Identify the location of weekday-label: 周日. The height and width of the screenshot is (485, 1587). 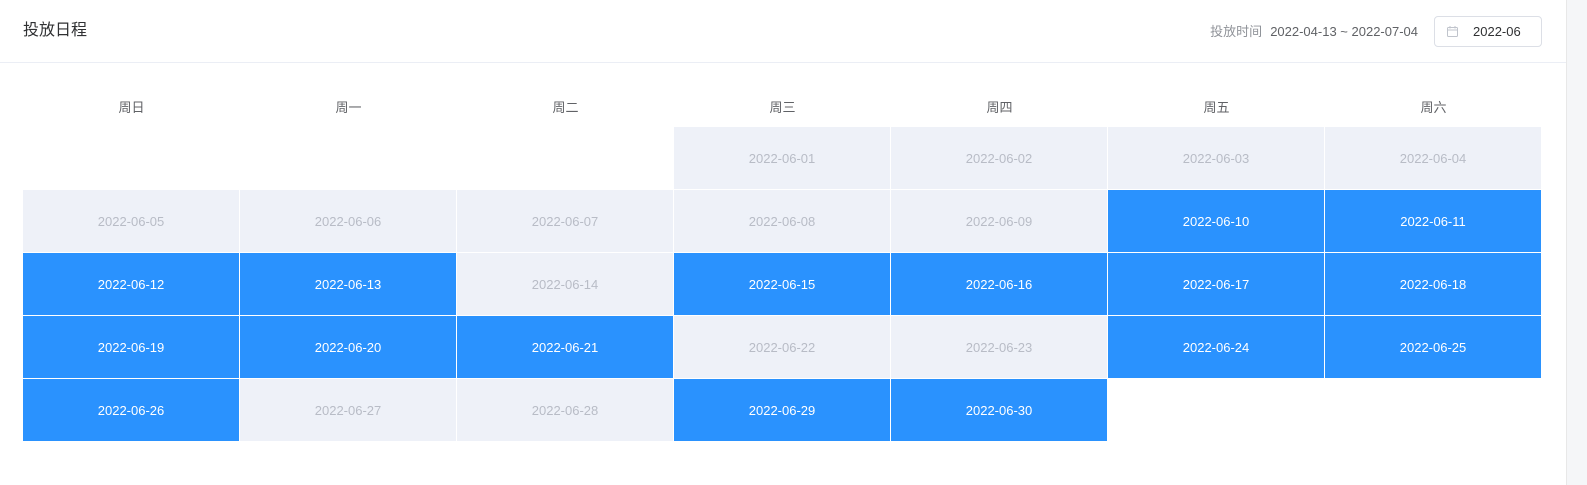
(131, 107).